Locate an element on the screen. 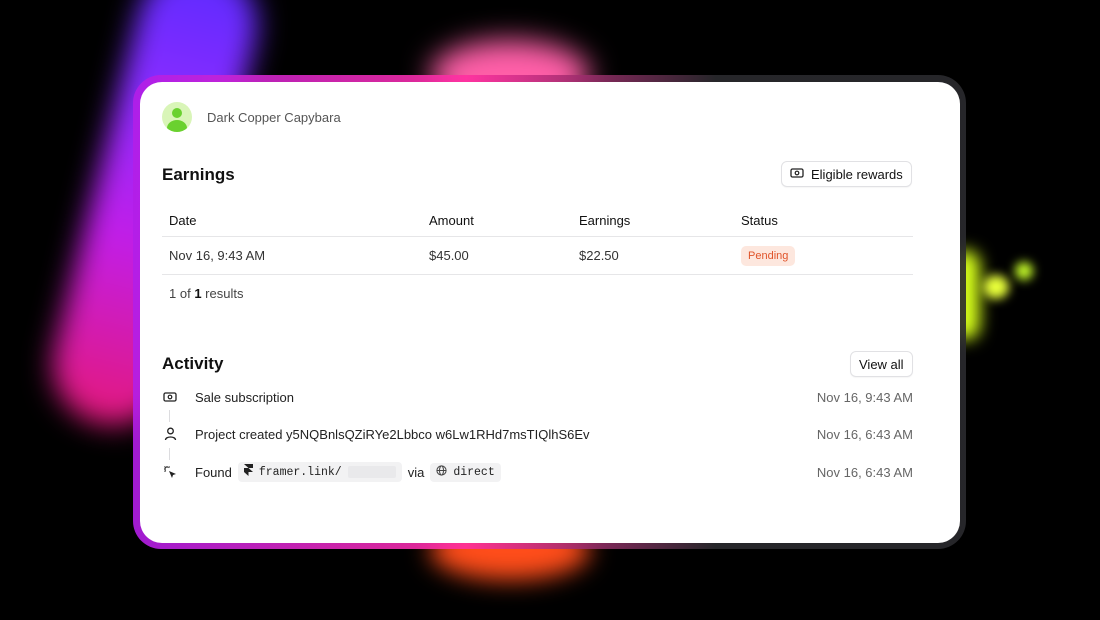 The image size is (1100, 620). results-prefix: 1 of is located at coordinates (180, 293).